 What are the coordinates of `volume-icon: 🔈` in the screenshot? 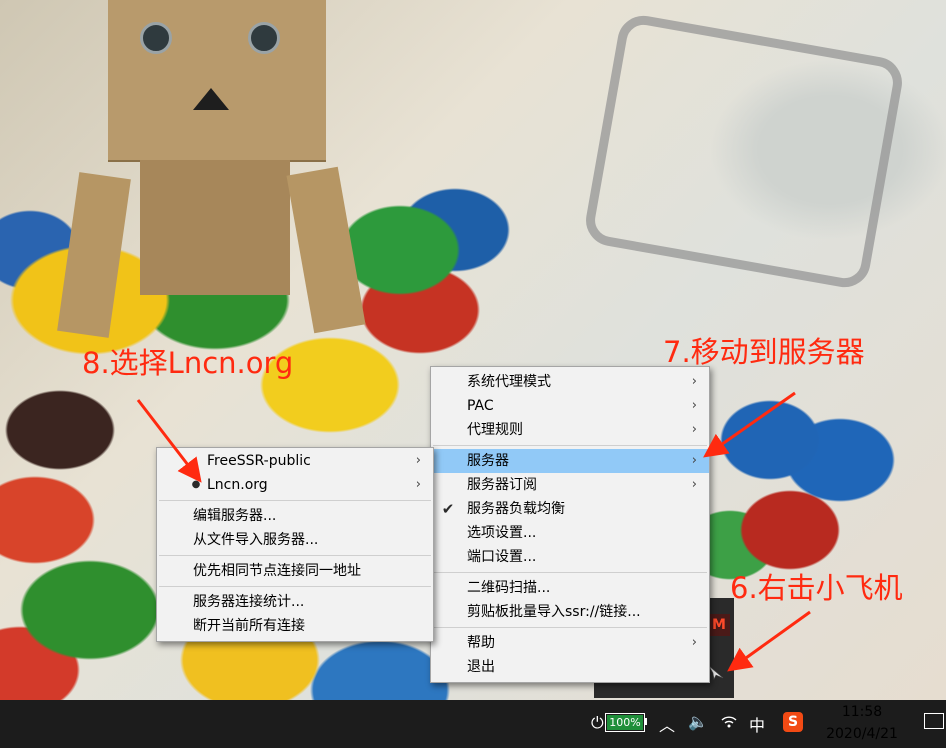 It's located at (698, 721).